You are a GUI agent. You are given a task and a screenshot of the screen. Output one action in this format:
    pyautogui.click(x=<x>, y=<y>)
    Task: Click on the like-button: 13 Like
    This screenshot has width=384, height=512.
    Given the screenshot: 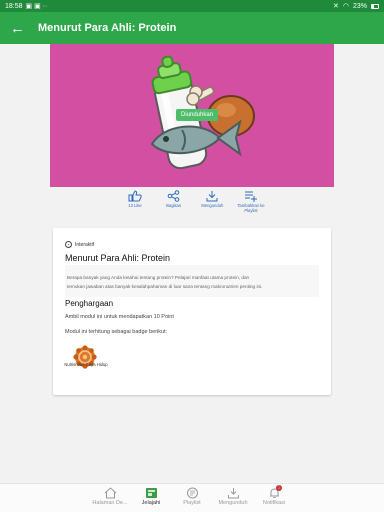 What is the action you would take?
    pyautogui.click(x=135, y=205)
    